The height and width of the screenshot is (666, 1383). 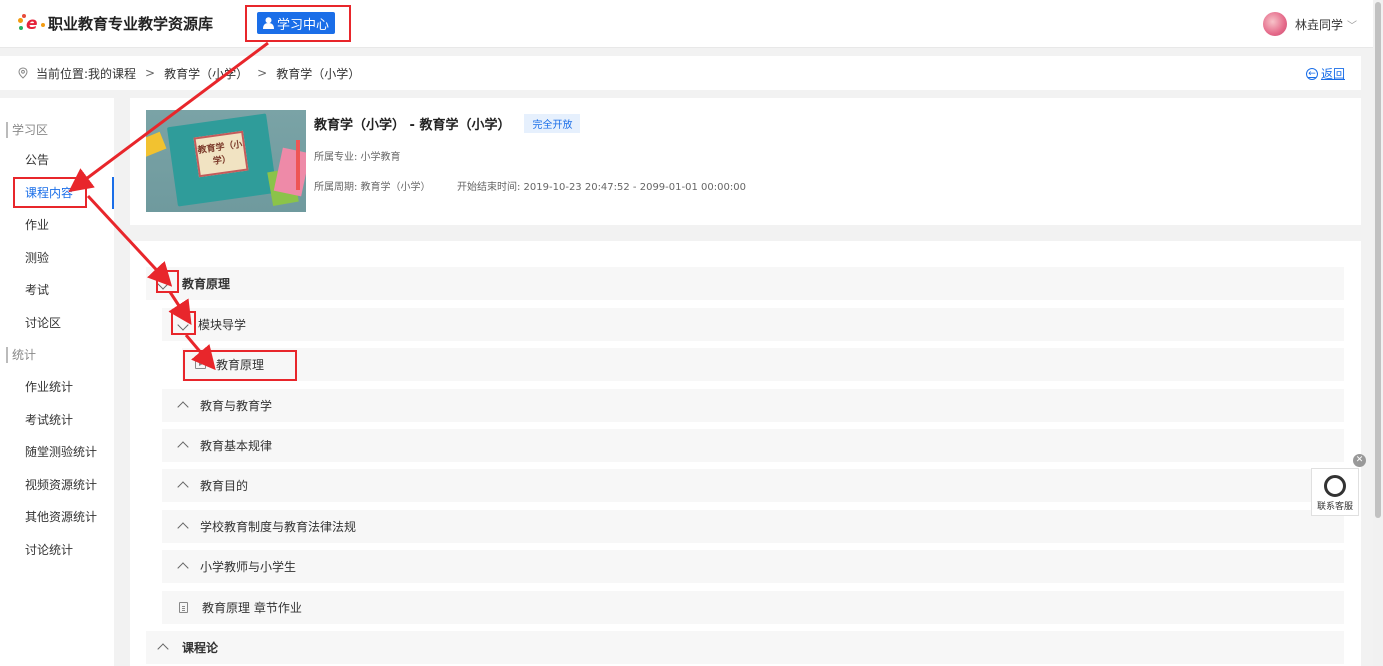 What do you see at coordinates (57, 420) in the screenshot?
I see `sidebar-item-exam-stats: 考试统计` at bounding box center [57, 420].